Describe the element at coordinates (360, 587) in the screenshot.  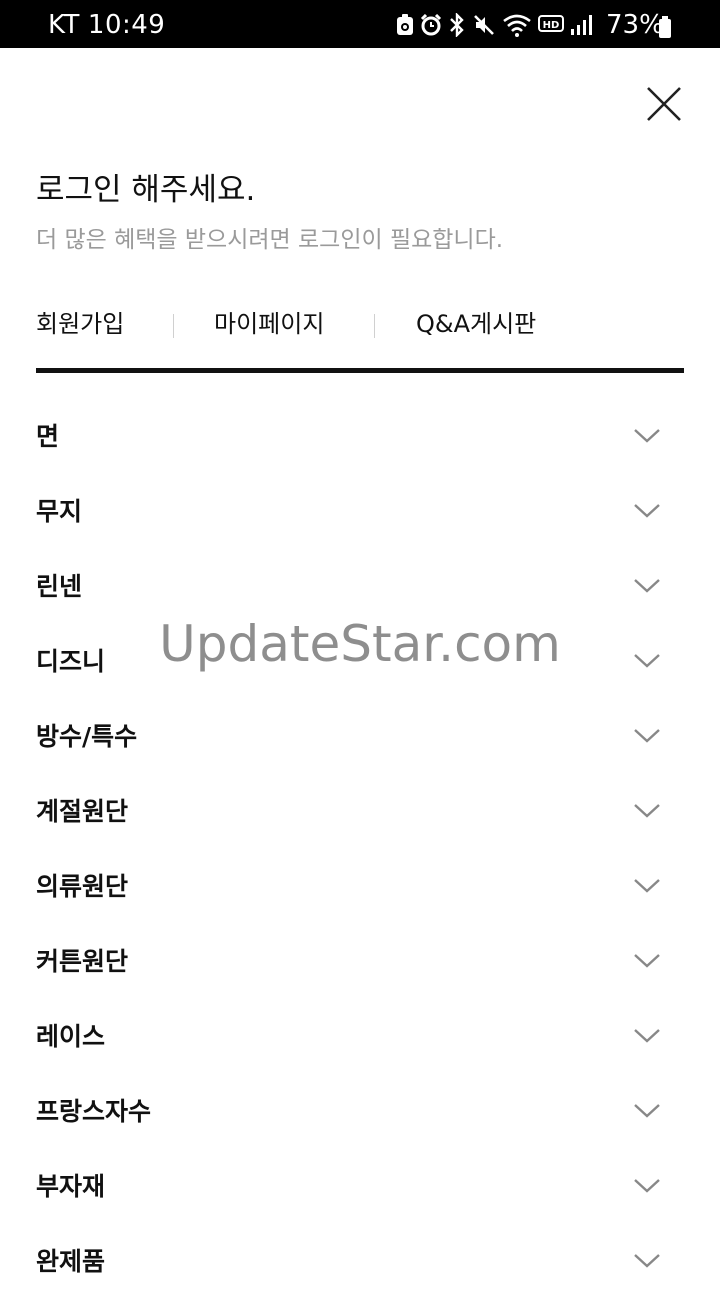
I see `menu-item-linen: 린넨` at that location.